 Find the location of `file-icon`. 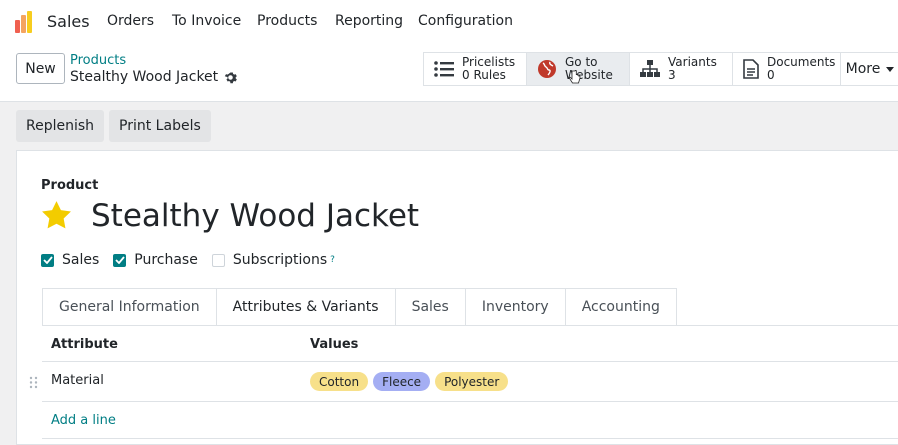

file-icon is located at coordinates (751, 69).